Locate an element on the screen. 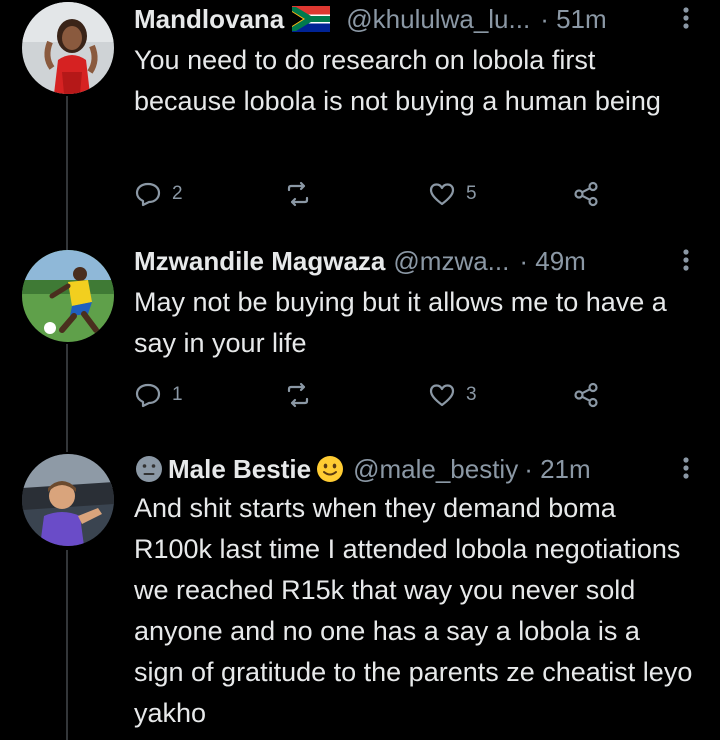  reply-count: 1 is located at coordinates (177, 394).